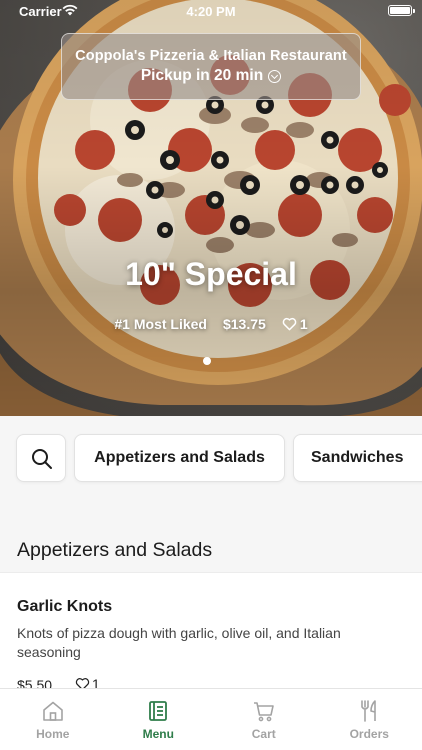 The height and width of the screenshot is (750, 422). What do you see at coordinates (52, 711) in the screenshot?
I see `home-icon` at bounding box center [52, 711].